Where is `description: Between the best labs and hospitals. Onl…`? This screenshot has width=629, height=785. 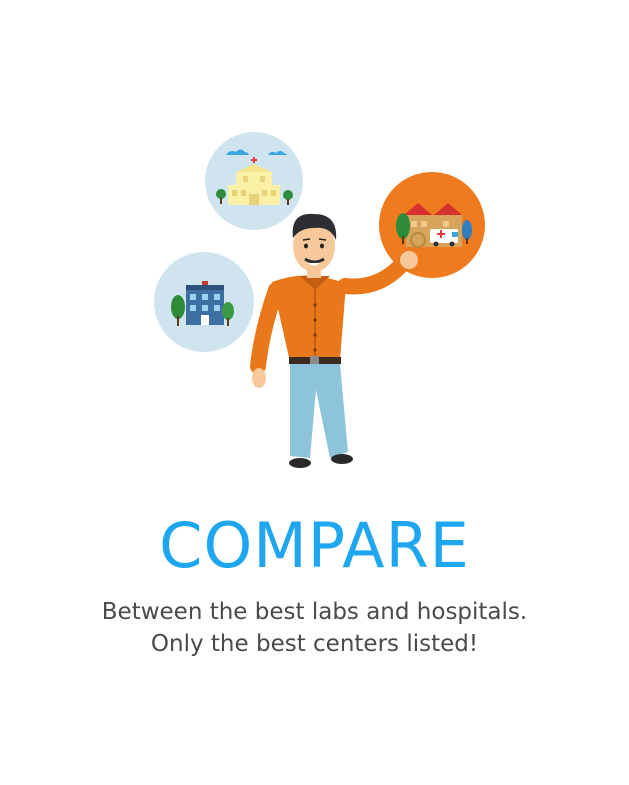
description: Between the best labs and hospitals. Onl… is located at coordinates (314, 628).